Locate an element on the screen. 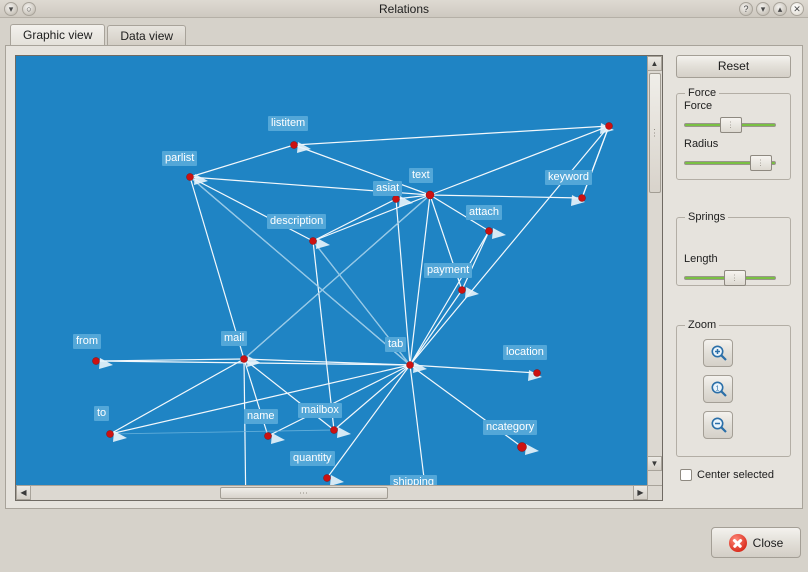  graph-horizontal-scrollbar: ◀ ⋯ ▶ is located at coordinates (332, 492).